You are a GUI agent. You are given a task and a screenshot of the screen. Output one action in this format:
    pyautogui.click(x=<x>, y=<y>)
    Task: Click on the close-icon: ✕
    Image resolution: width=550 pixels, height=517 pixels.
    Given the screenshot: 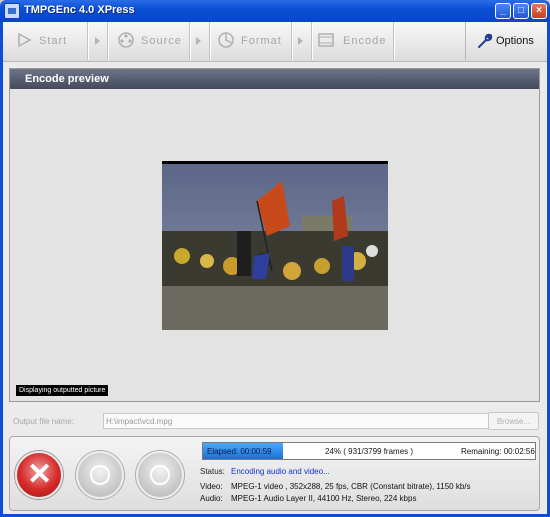 What is the action you would take?
    pyautogui.click(x=40, y=474)
    